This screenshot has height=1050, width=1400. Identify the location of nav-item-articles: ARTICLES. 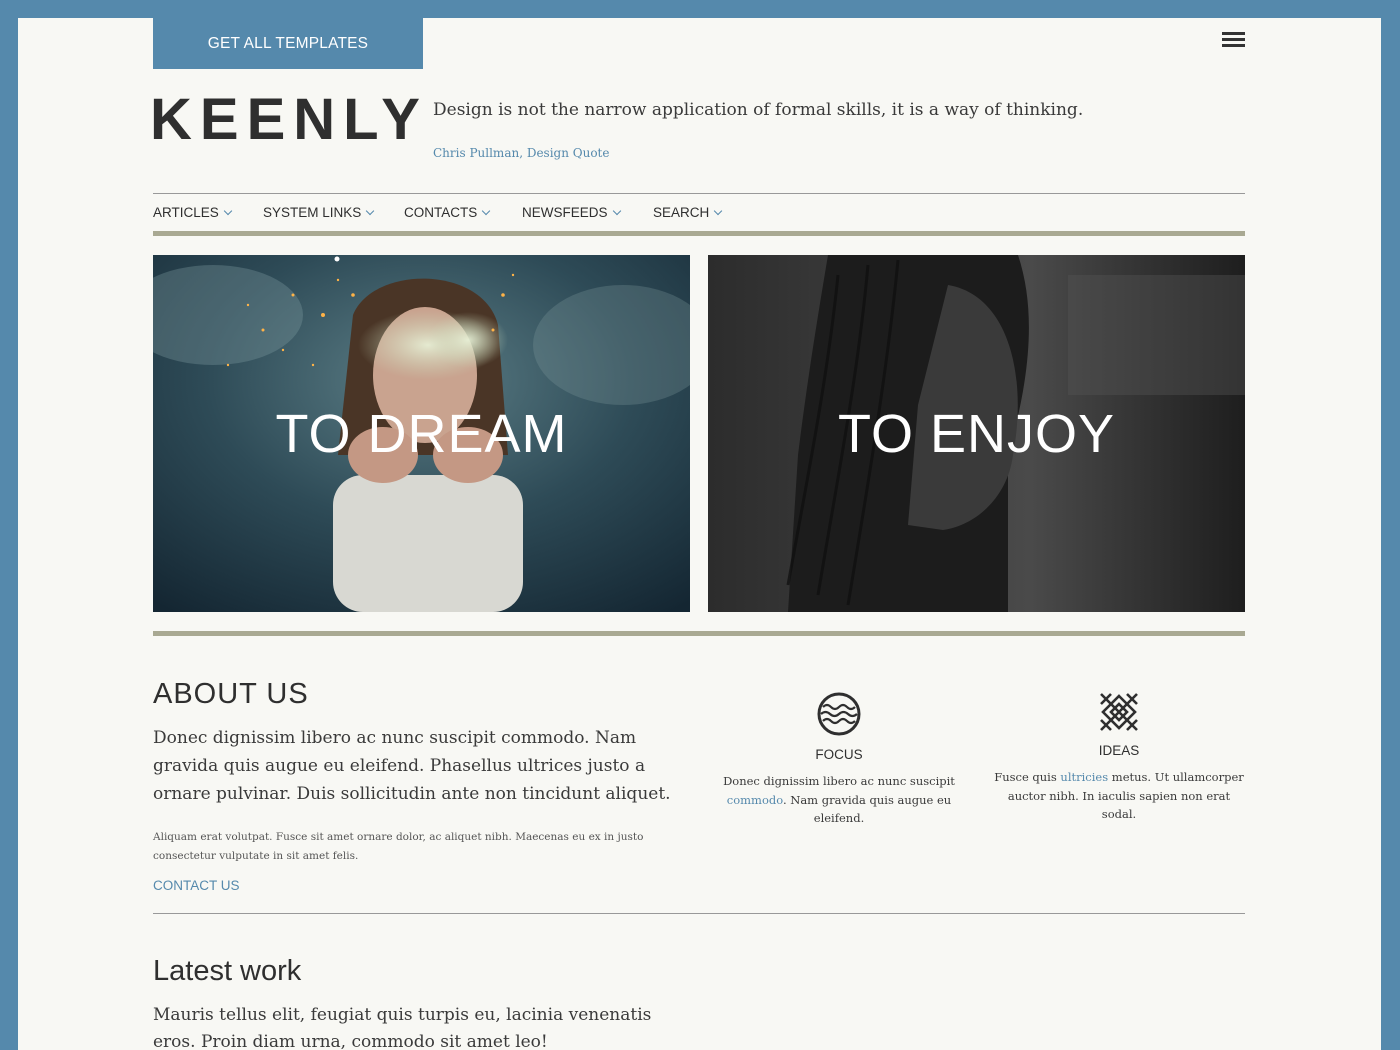
(193, 212).